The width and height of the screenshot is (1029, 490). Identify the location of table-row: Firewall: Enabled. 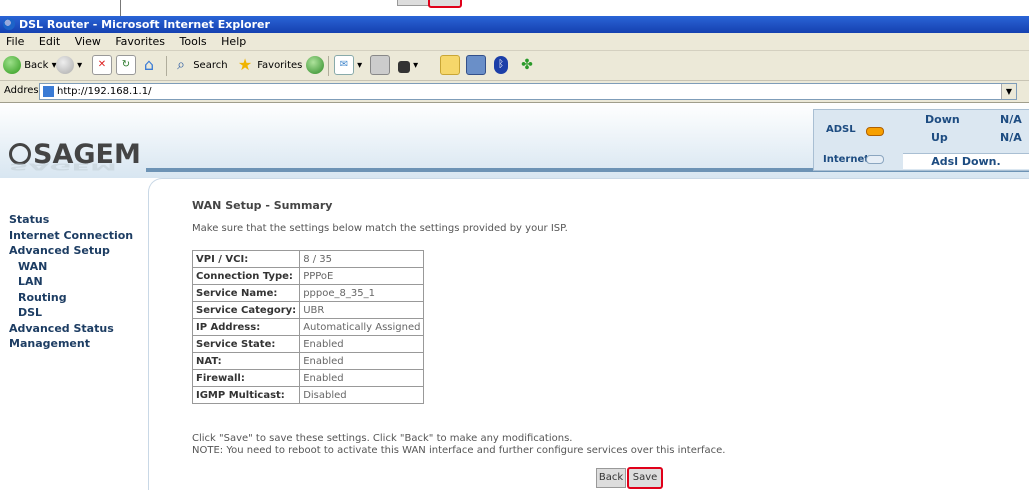
(308, 378).